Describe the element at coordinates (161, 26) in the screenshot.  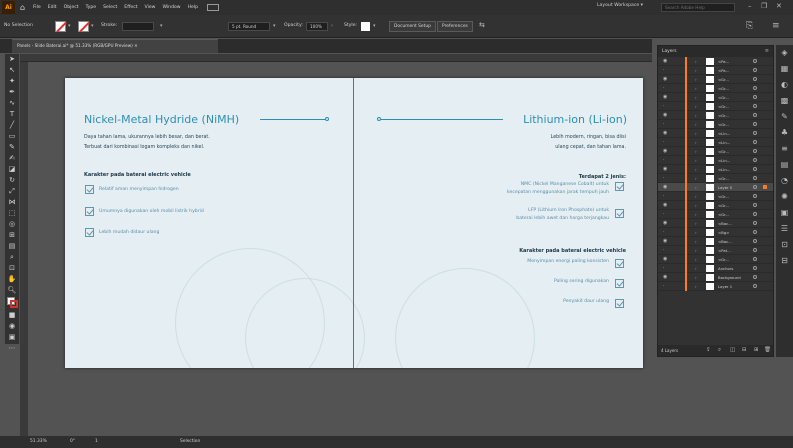
I see `stroke-weight-dropdown-icon: ▾` at that location.